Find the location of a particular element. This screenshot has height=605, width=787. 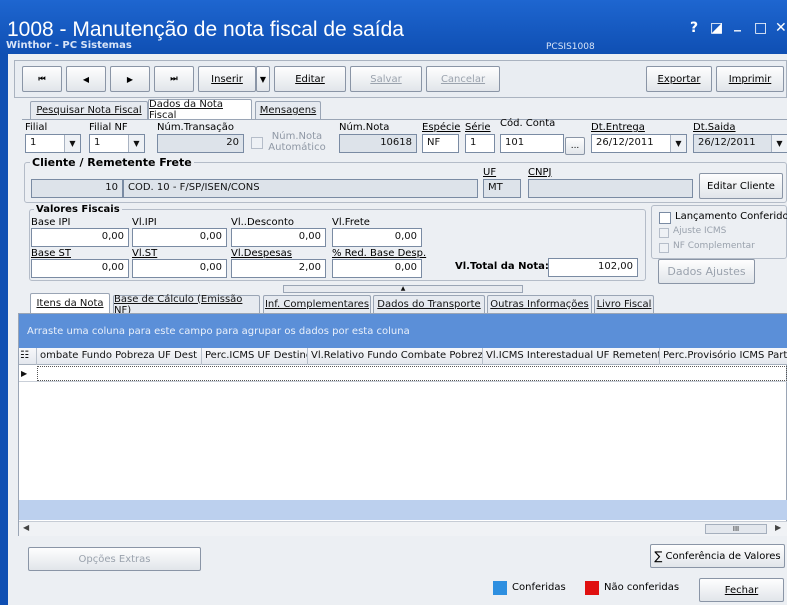

uf-field: MT is located at coordinates (502, 188).